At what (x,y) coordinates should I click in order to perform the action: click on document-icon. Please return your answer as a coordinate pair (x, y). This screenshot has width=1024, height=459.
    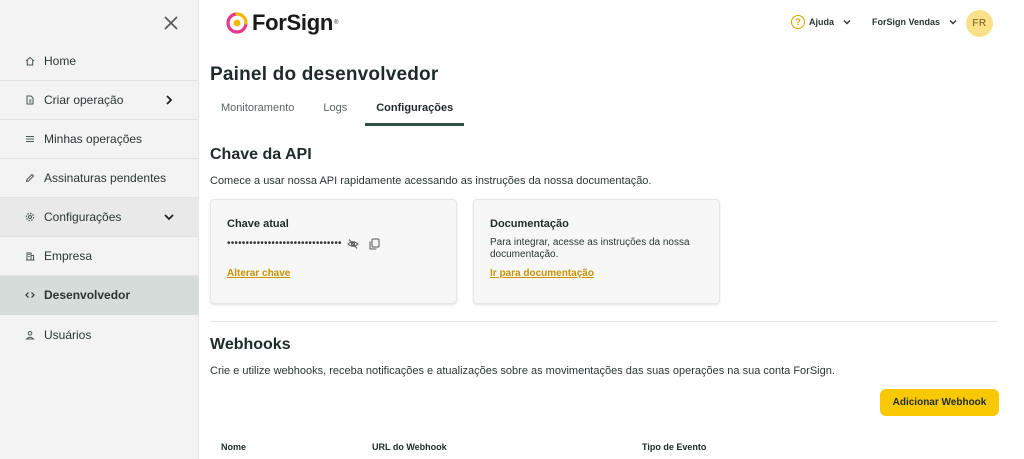
    Looking at the image, I should click on (30, 100).